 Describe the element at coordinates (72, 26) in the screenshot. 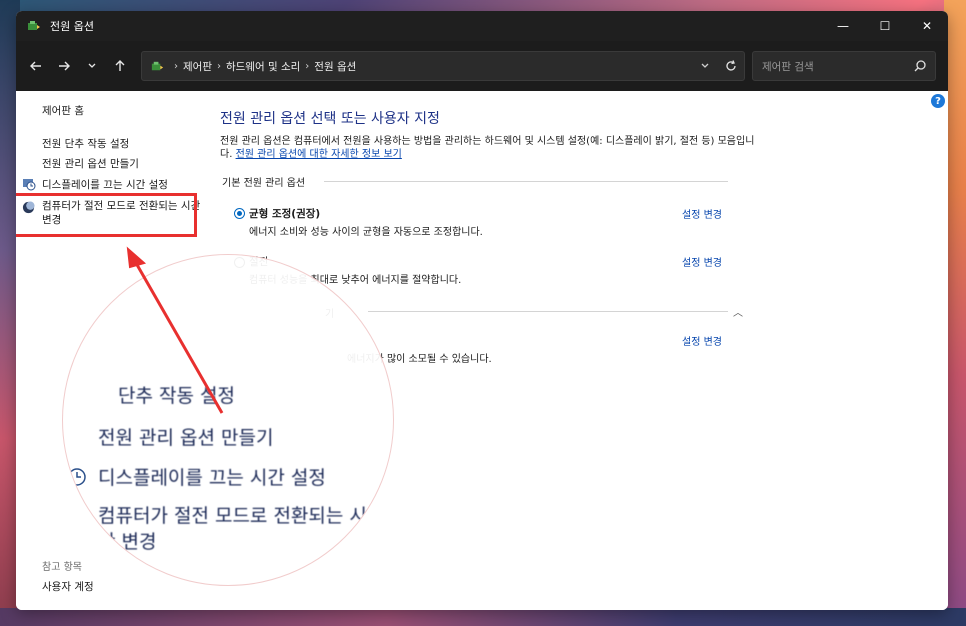

I see `window-title: 전원 옵션` at that location.